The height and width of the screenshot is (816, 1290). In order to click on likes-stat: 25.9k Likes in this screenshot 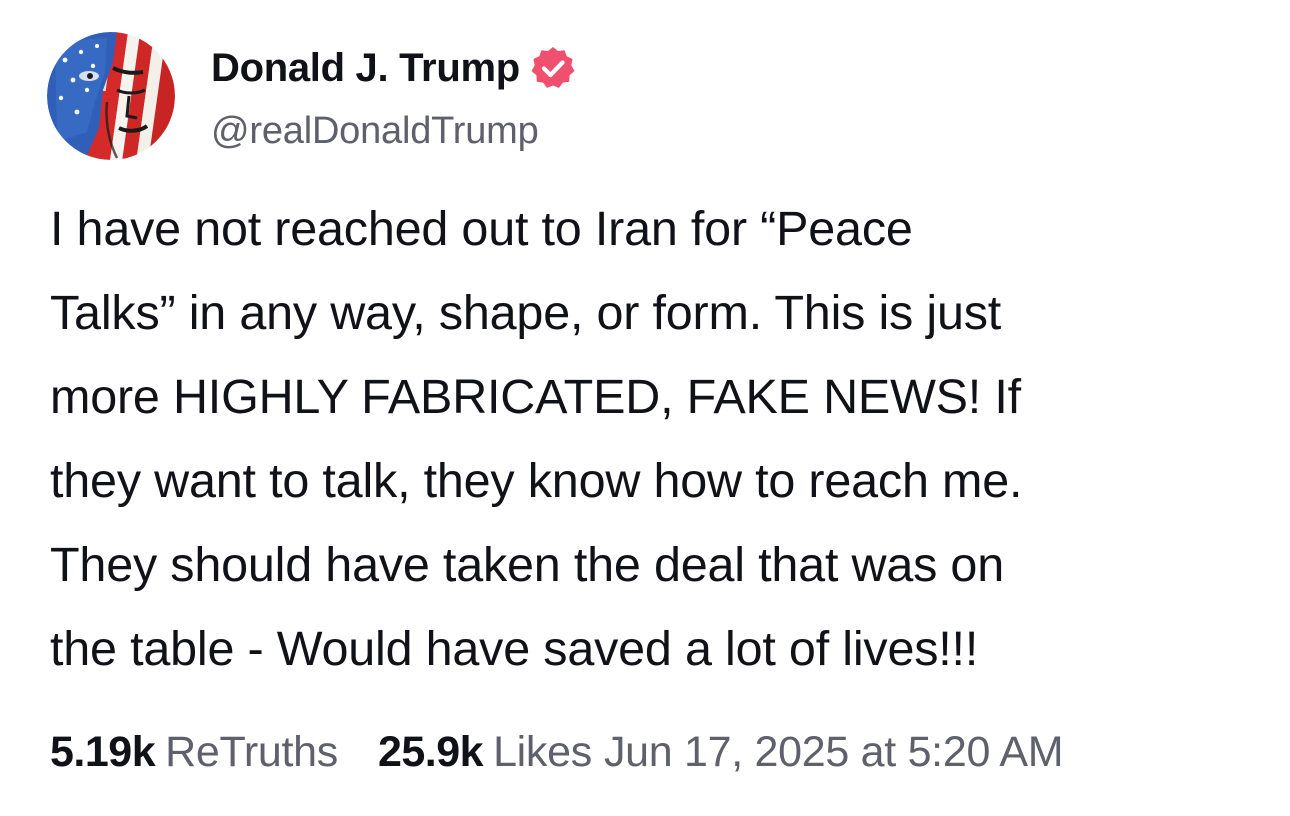, I will do `click(485, 752)`.